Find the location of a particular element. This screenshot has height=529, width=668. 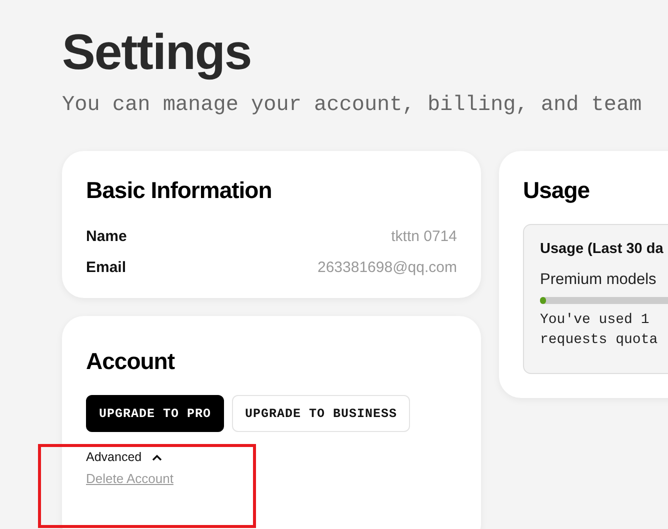

card-title: Usage is located at coordinates (557, 190).